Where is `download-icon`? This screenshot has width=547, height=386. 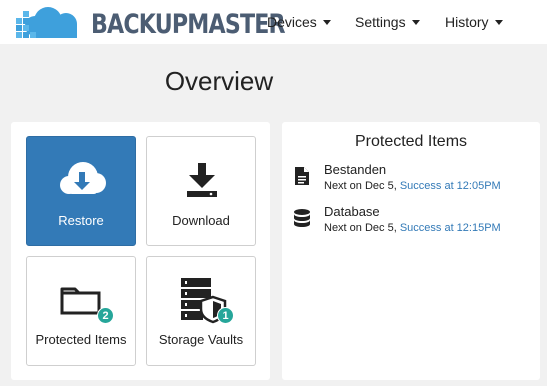
download-icon is located at coordinates (202, 180).